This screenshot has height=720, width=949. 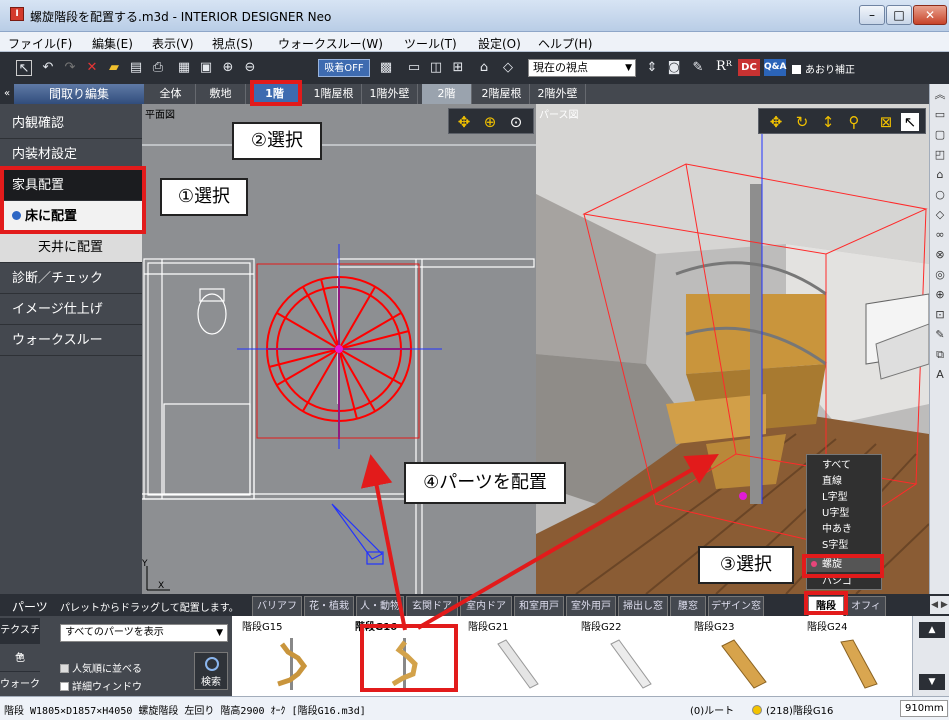 I want to click on category-tab-exterior-door: 室外用戸, so click(x=591, y=606).